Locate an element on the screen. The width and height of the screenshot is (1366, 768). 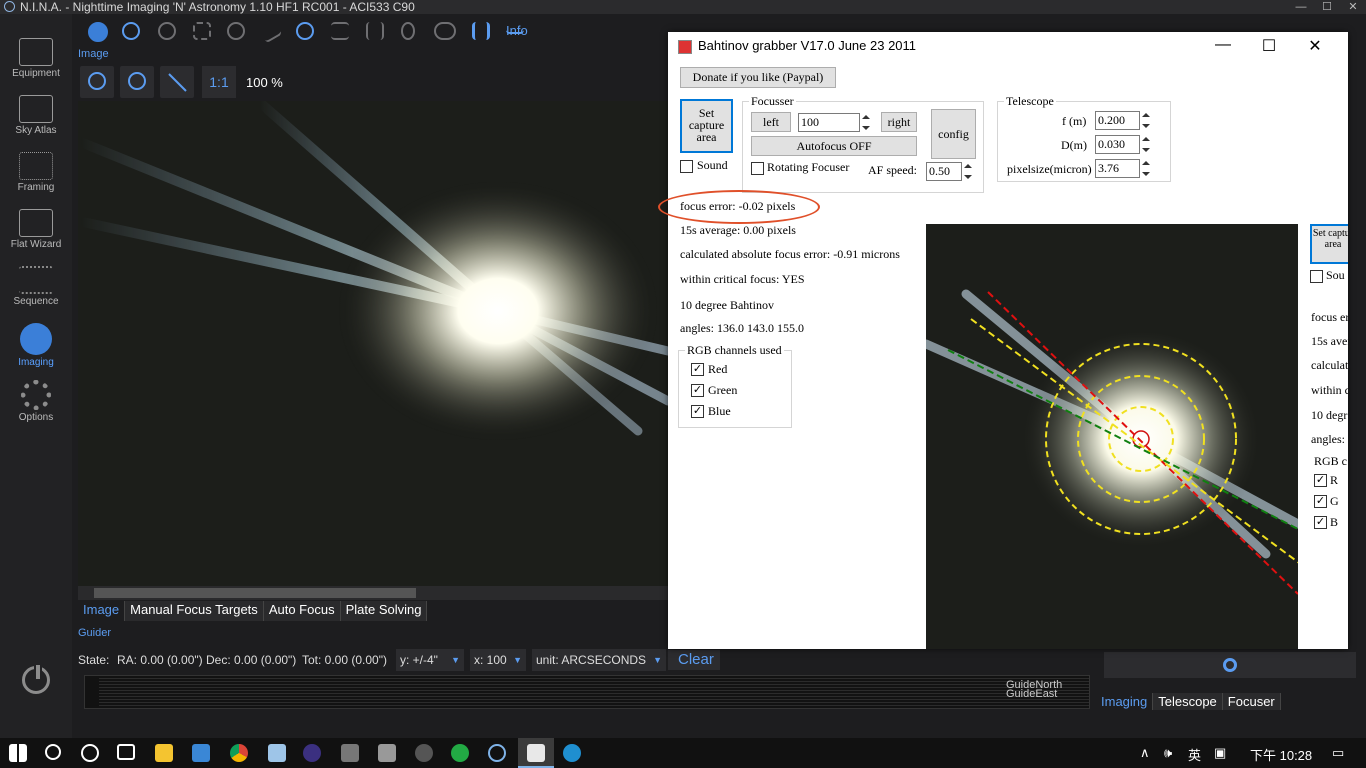
config-button: config is located at coordinates (953, 134).